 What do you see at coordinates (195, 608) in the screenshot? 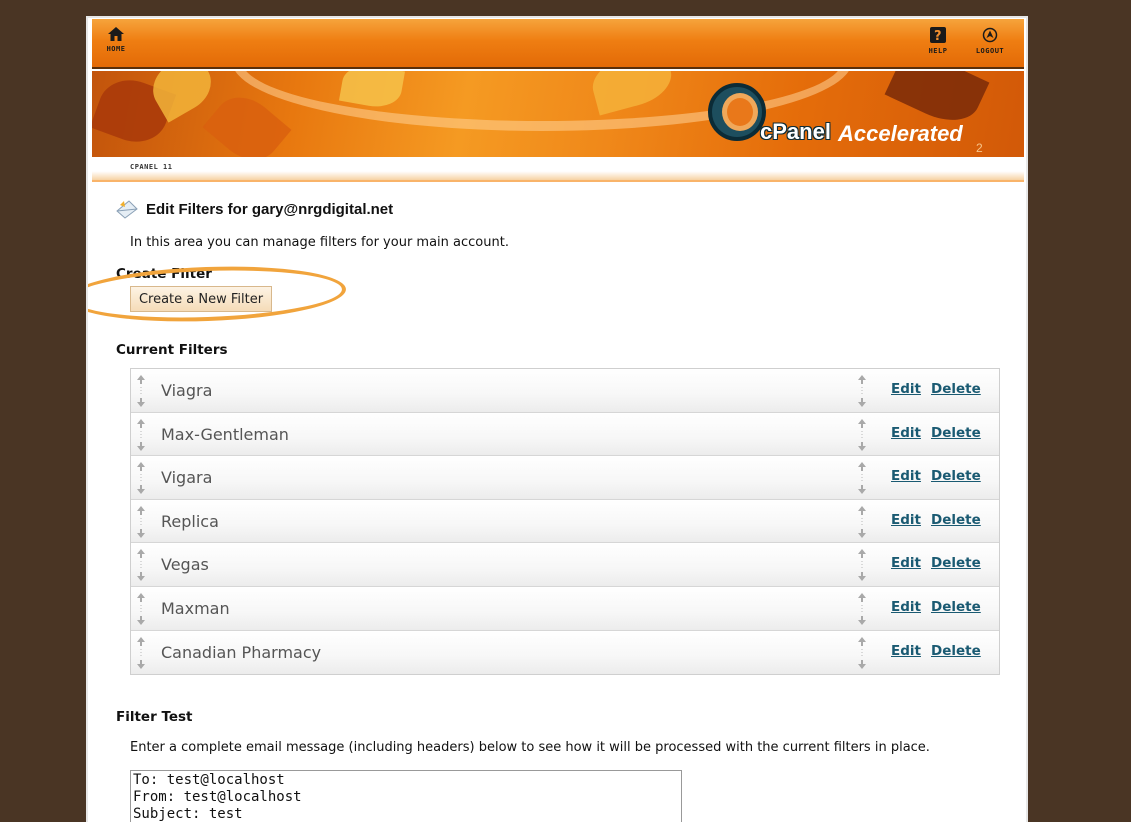
I see `filter-name: Maxman` at bounding box center [195, 608].